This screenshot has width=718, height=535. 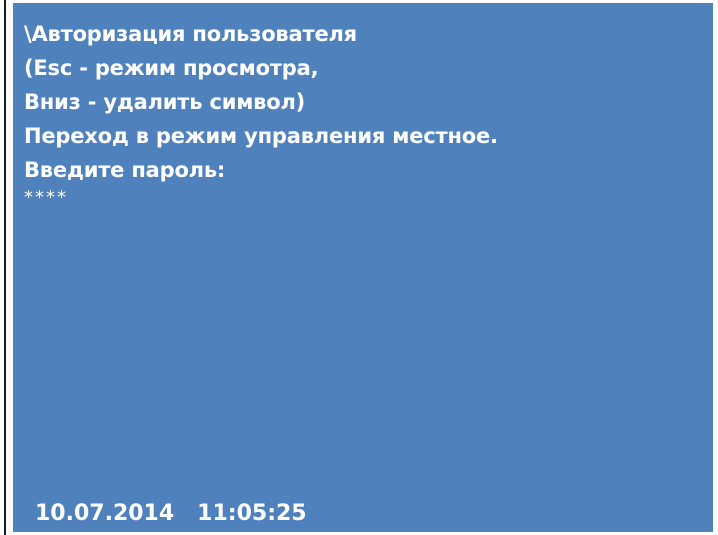 What do you see at coordinates (105, 513) in the screenshot?
I see `status-date: 10.07.2014` at bounding box center [105, 513].